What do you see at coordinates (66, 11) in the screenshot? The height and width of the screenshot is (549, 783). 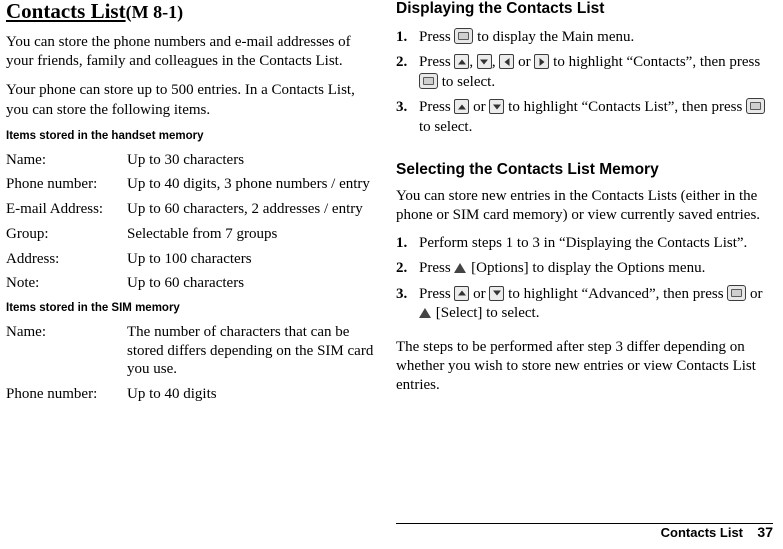 I see `page-title-text: Contacts List` at bounding box center [66, 11].